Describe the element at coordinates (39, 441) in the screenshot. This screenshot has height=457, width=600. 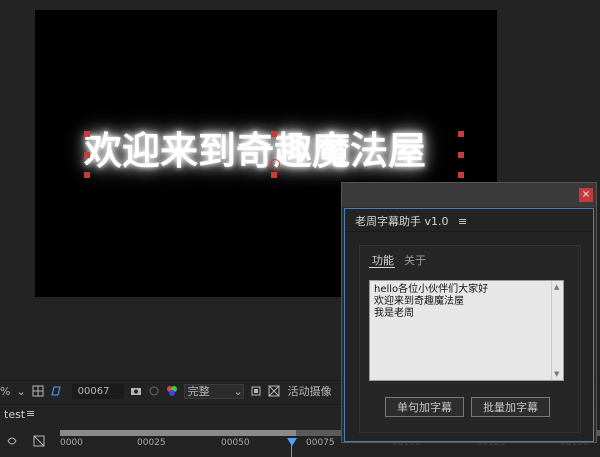
I see `draft-3d-icon` at that location.